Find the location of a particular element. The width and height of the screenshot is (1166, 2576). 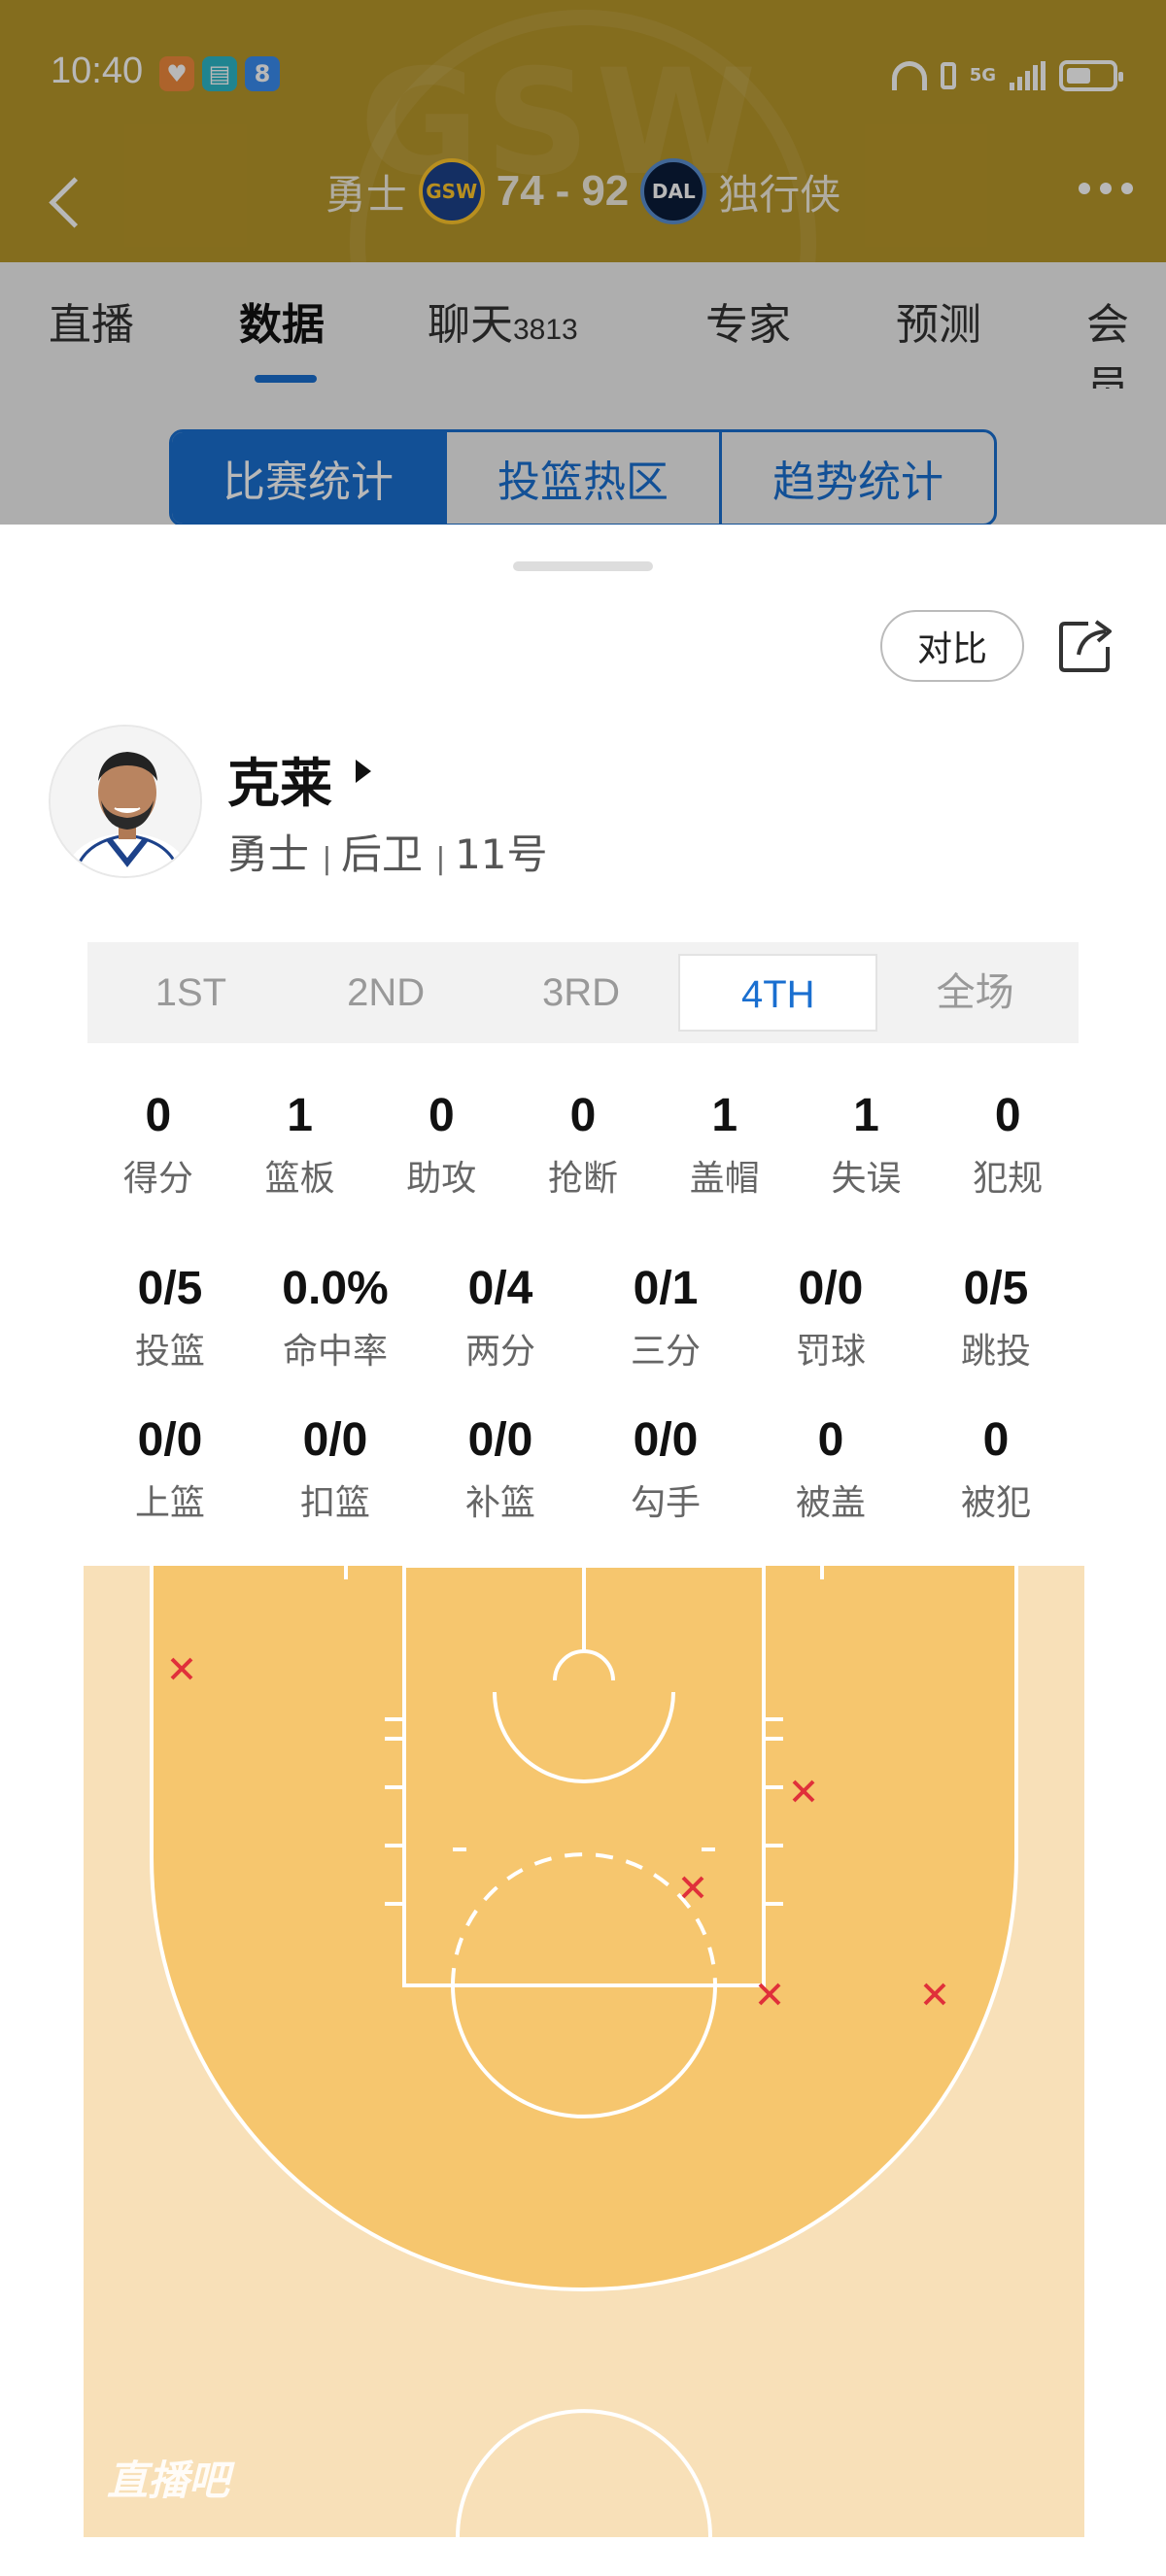

quarter-tabs: 1ST 2ND 3RD 4TH 全场 is located at coordinates (583, 992).